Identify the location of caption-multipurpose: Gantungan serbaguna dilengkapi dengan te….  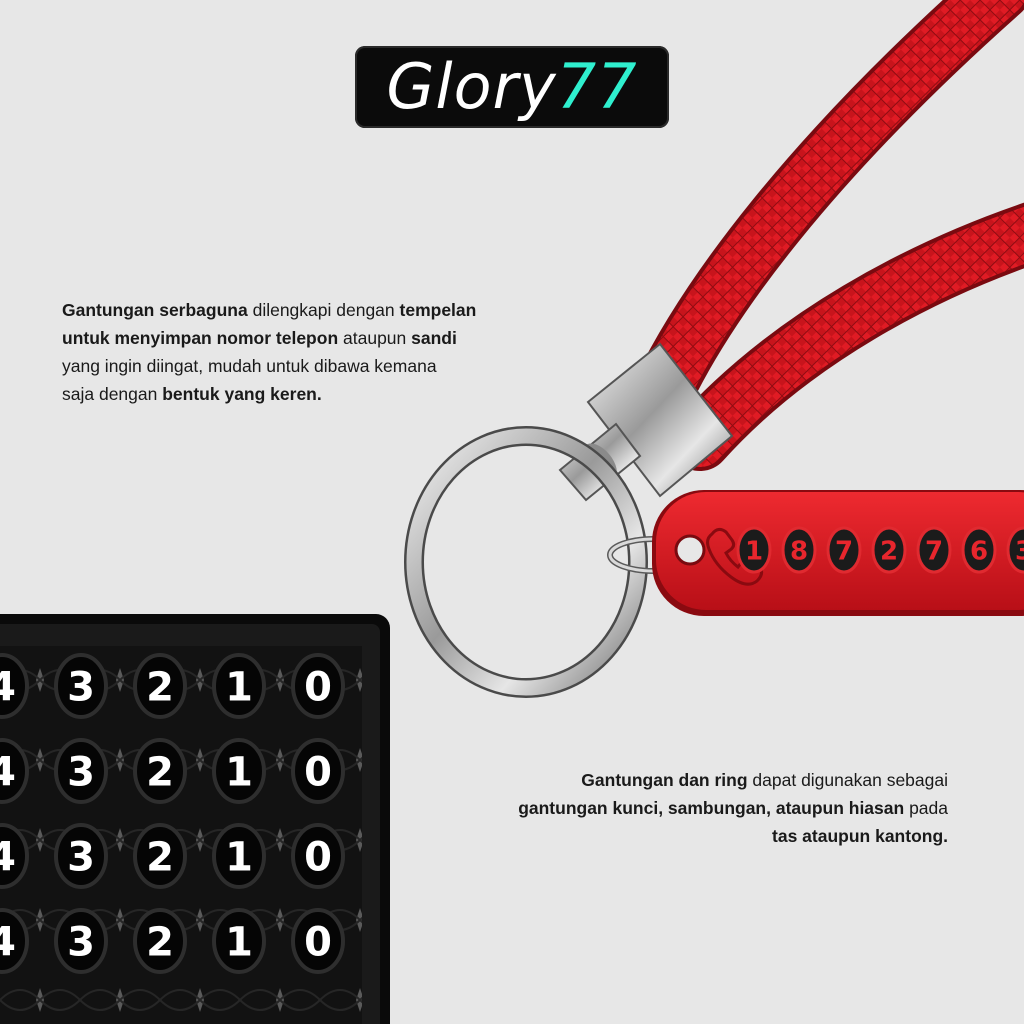
(332, 352).